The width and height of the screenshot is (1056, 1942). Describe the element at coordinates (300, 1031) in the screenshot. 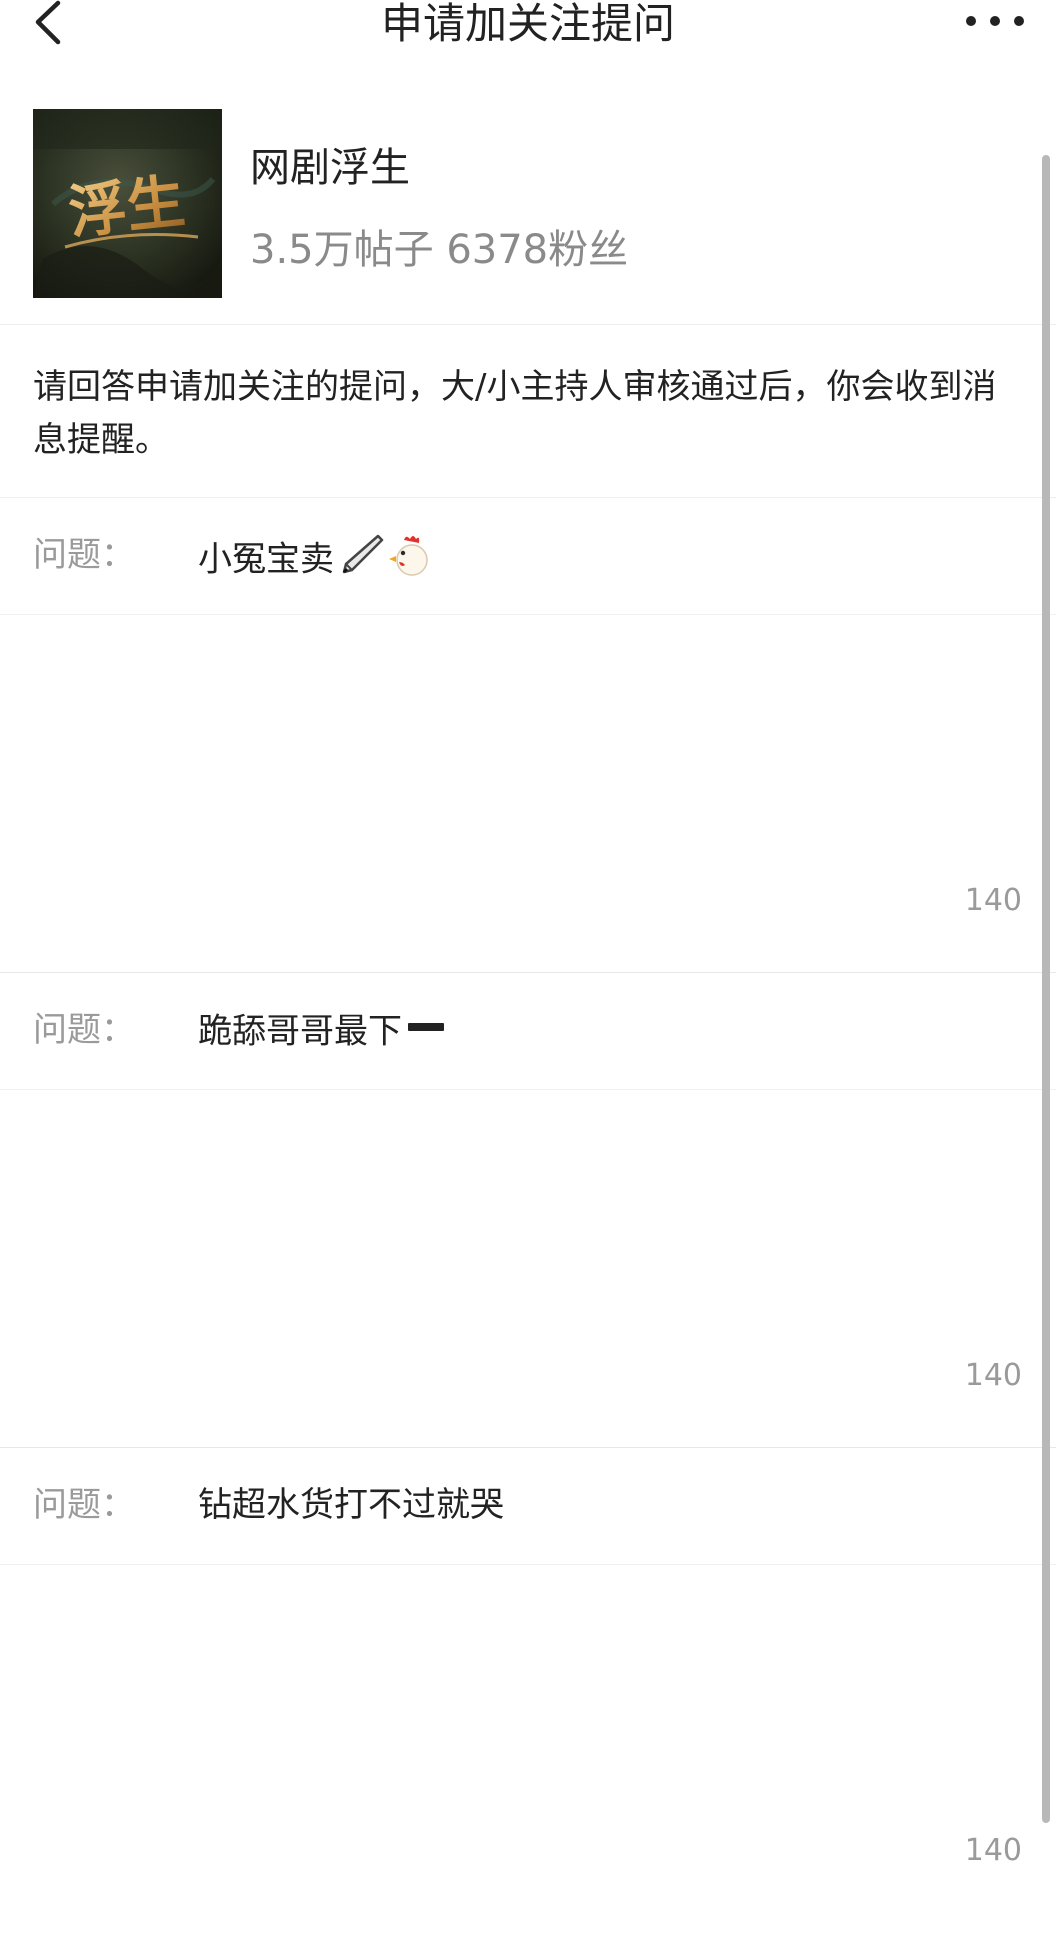

I see `question-text-content: 跪舔哥哥最下` at that location.